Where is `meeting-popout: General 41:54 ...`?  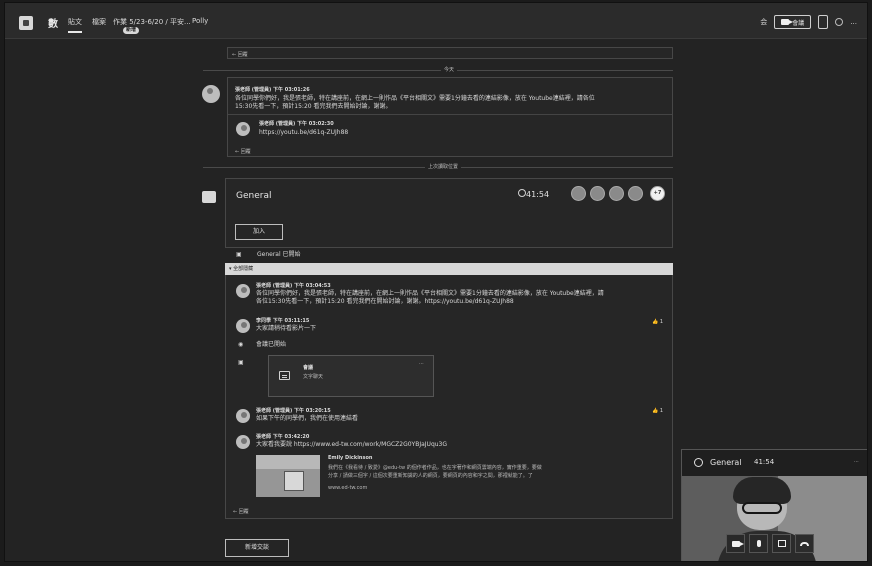 meeting-popout: General 41:54 ... is located at coordinates (774, 505).